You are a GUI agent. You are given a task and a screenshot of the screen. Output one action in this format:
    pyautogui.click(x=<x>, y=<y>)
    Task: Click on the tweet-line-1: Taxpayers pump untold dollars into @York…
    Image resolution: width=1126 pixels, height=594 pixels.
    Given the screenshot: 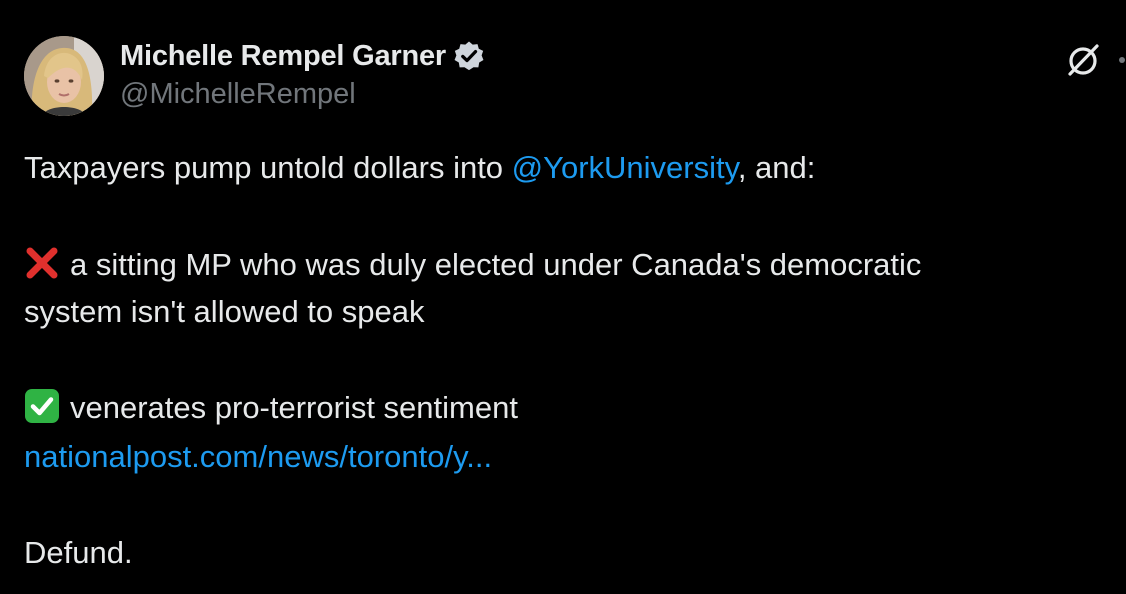 What is the action you would take?
    pyautogui.click(x=419, y=168)
    